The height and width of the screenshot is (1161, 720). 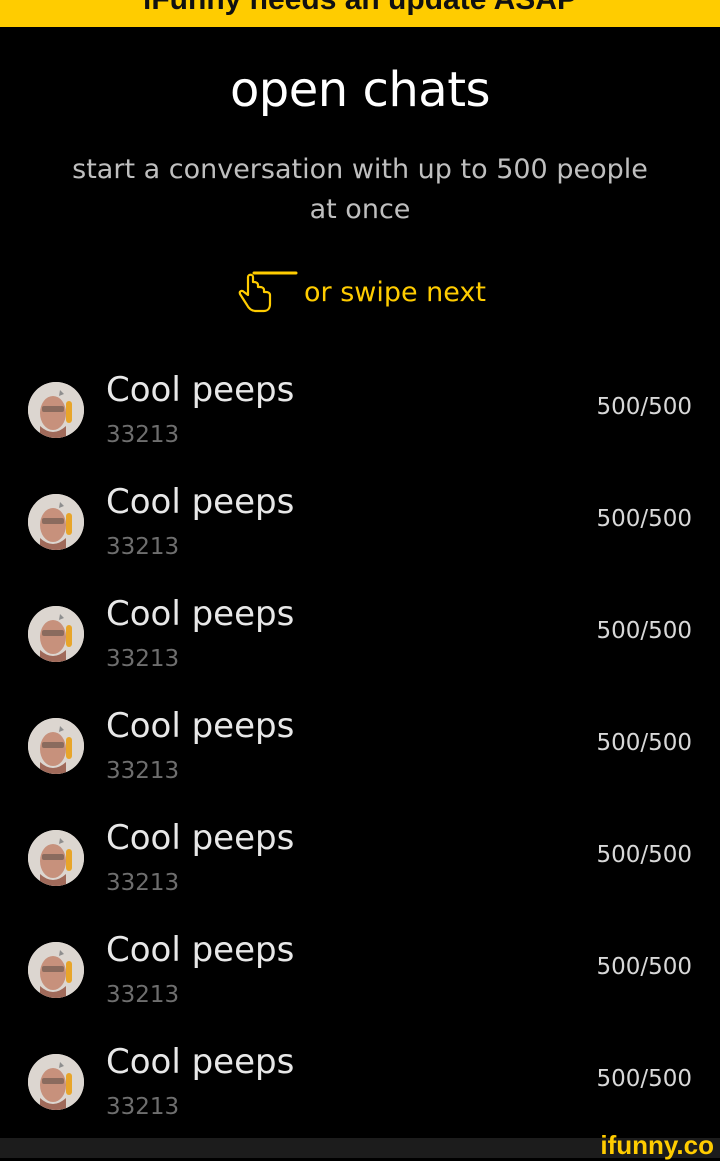 I want to click on hand-swipe-icon, so click(x=268, y=292).